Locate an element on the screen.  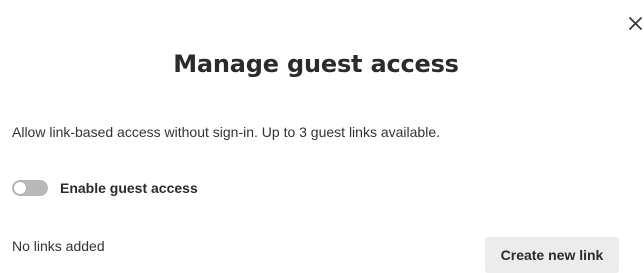
links-status-text: No links added is located at coordinates (58, 246).